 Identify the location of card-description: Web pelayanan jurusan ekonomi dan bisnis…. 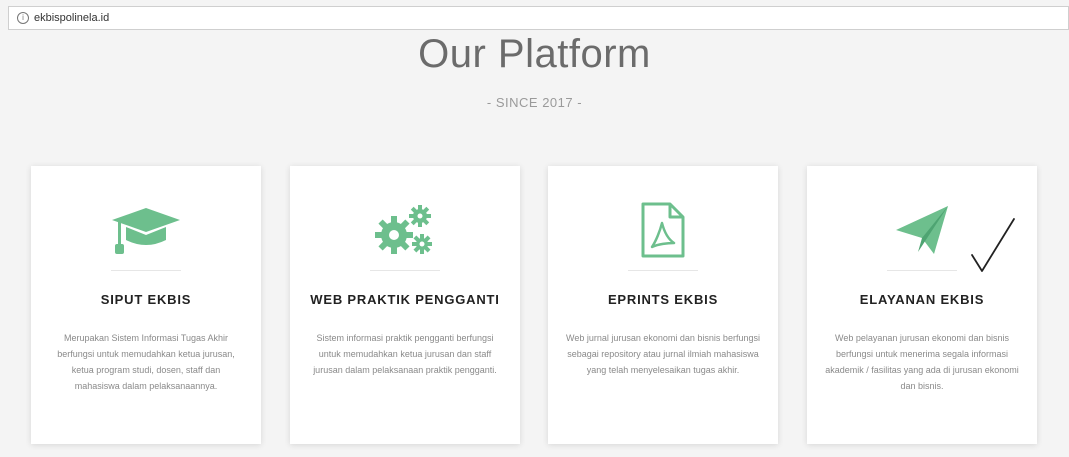
(922, 362).